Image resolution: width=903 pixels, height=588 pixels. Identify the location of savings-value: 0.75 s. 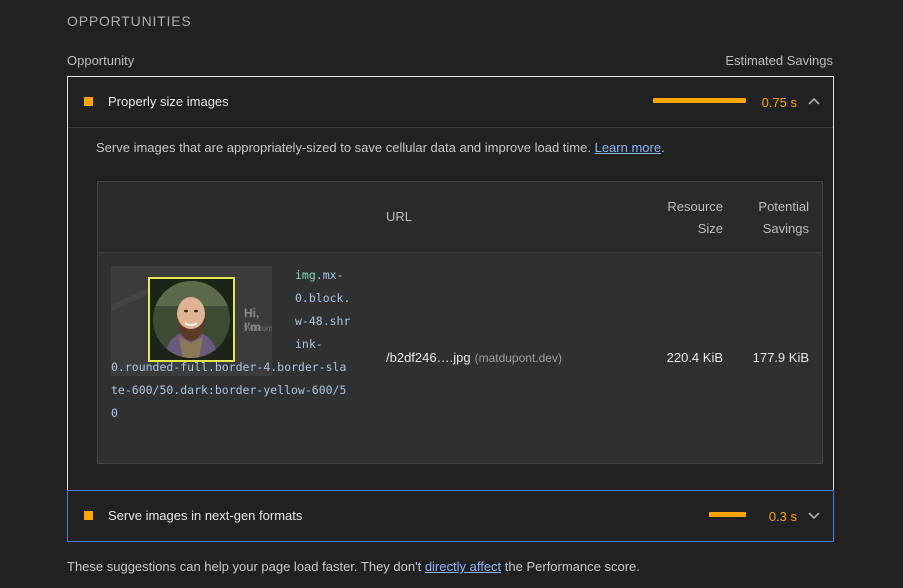
(779, 102).